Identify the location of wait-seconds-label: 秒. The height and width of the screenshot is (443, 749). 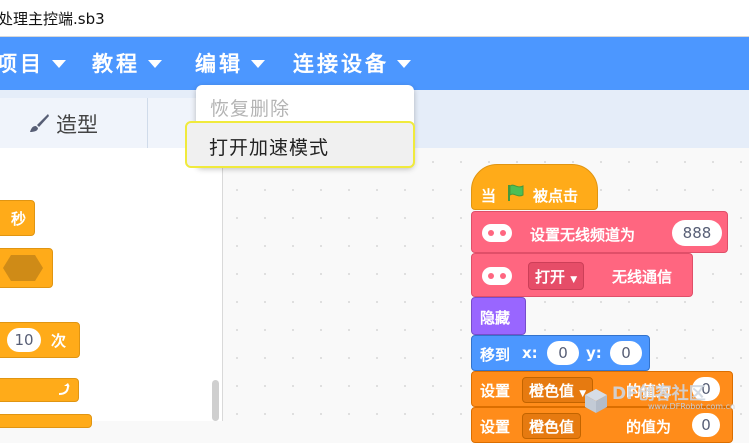
(19, 219).